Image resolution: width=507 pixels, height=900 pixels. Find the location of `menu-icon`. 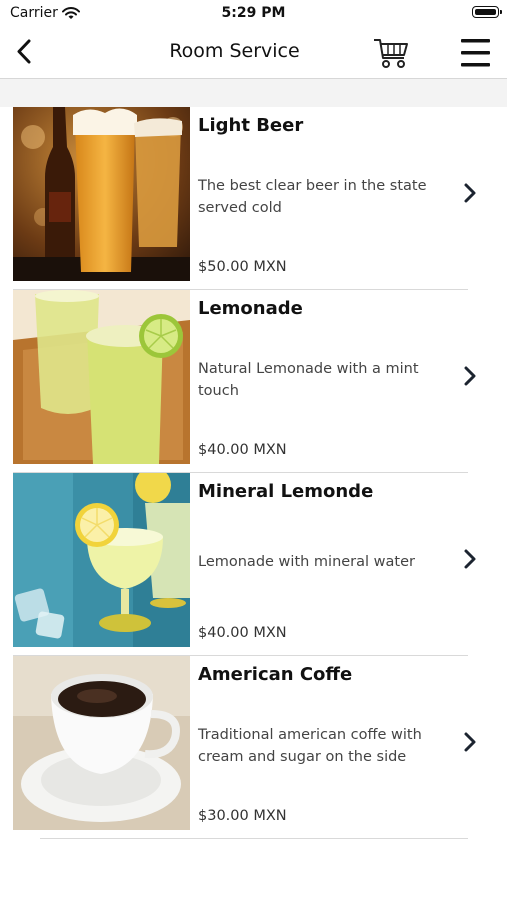

menu-icon is located at coordinates (475, 53).